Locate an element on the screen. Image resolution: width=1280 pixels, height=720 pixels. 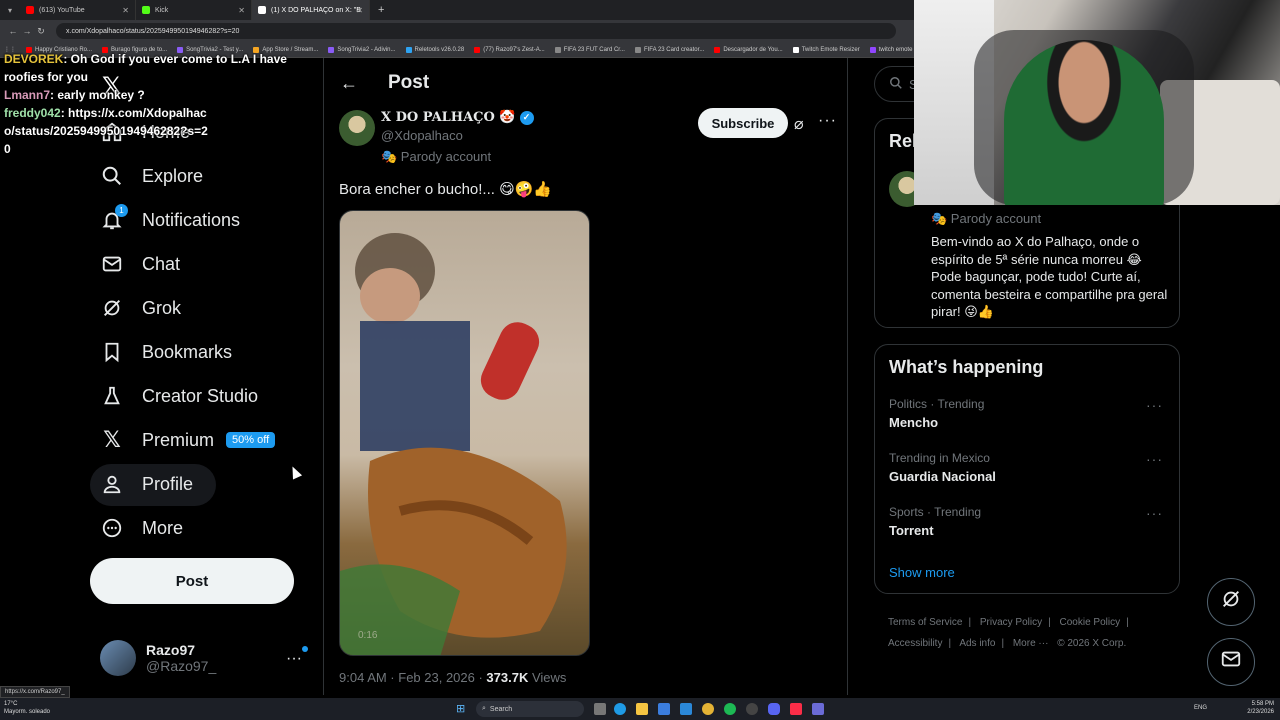
sidebar-item-creator-studio: Creator Studio is located at coordinates (179, 396).